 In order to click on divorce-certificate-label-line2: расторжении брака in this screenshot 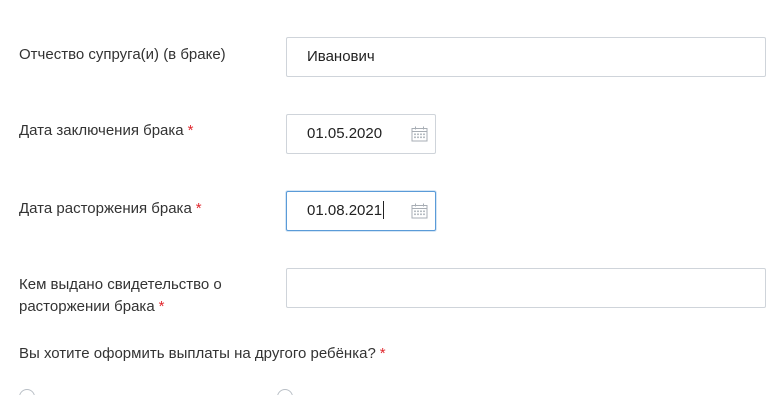, I will do `click(87, 306)`.